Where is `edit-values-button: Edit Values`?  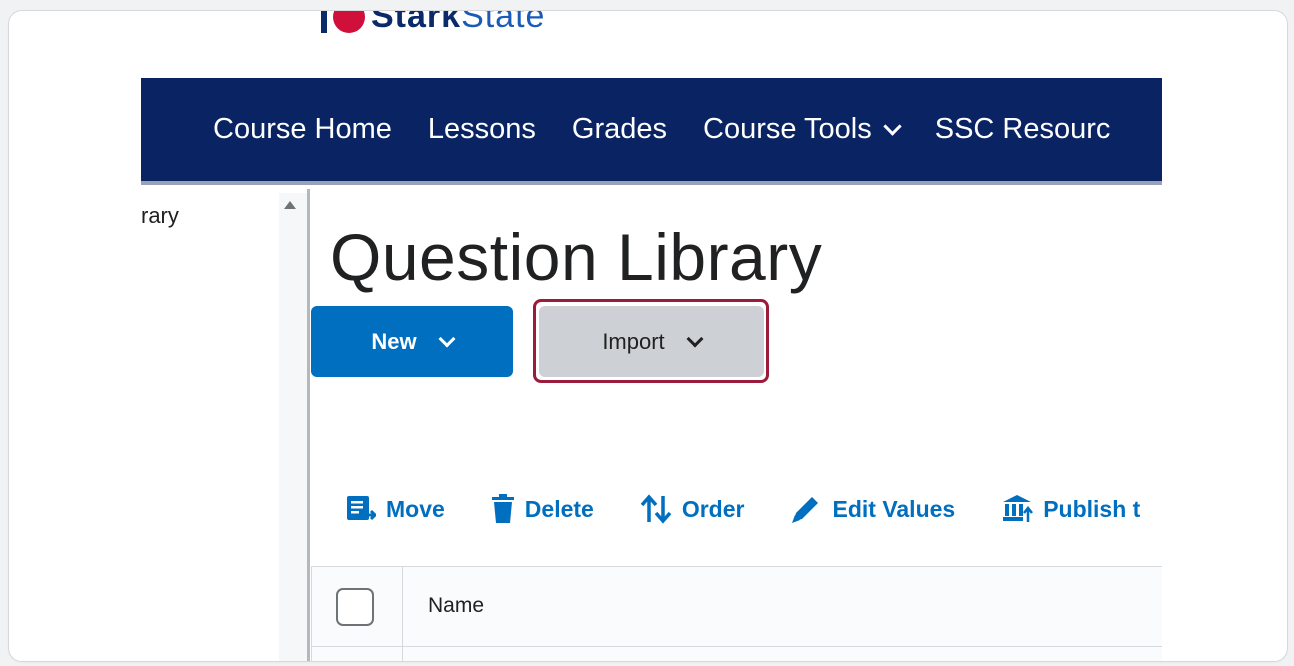
edit-values-button: Edit Values is located at coordinates (872, 509).